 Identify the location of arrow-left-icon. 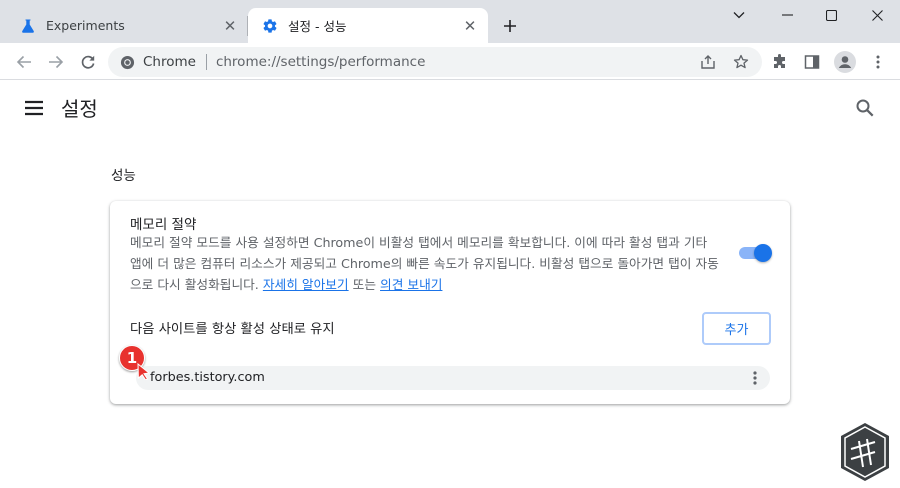
(23, 62).